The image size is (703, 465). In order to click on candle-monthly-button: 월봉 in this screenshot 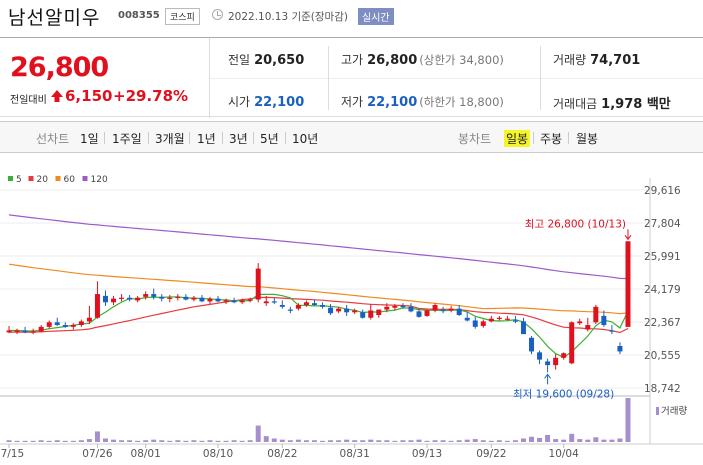, I will do `click(587, 138)`.